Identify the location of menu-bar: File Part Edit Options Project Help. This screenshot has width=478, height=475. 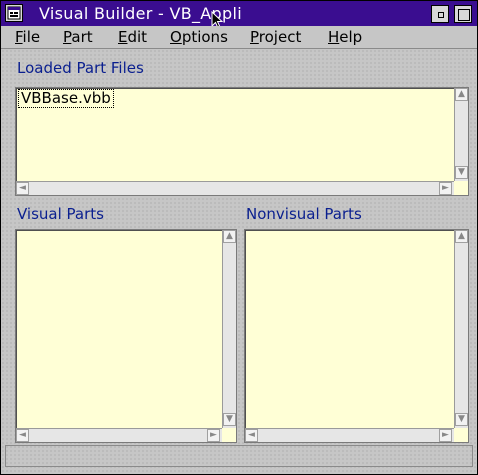
(239, 37).